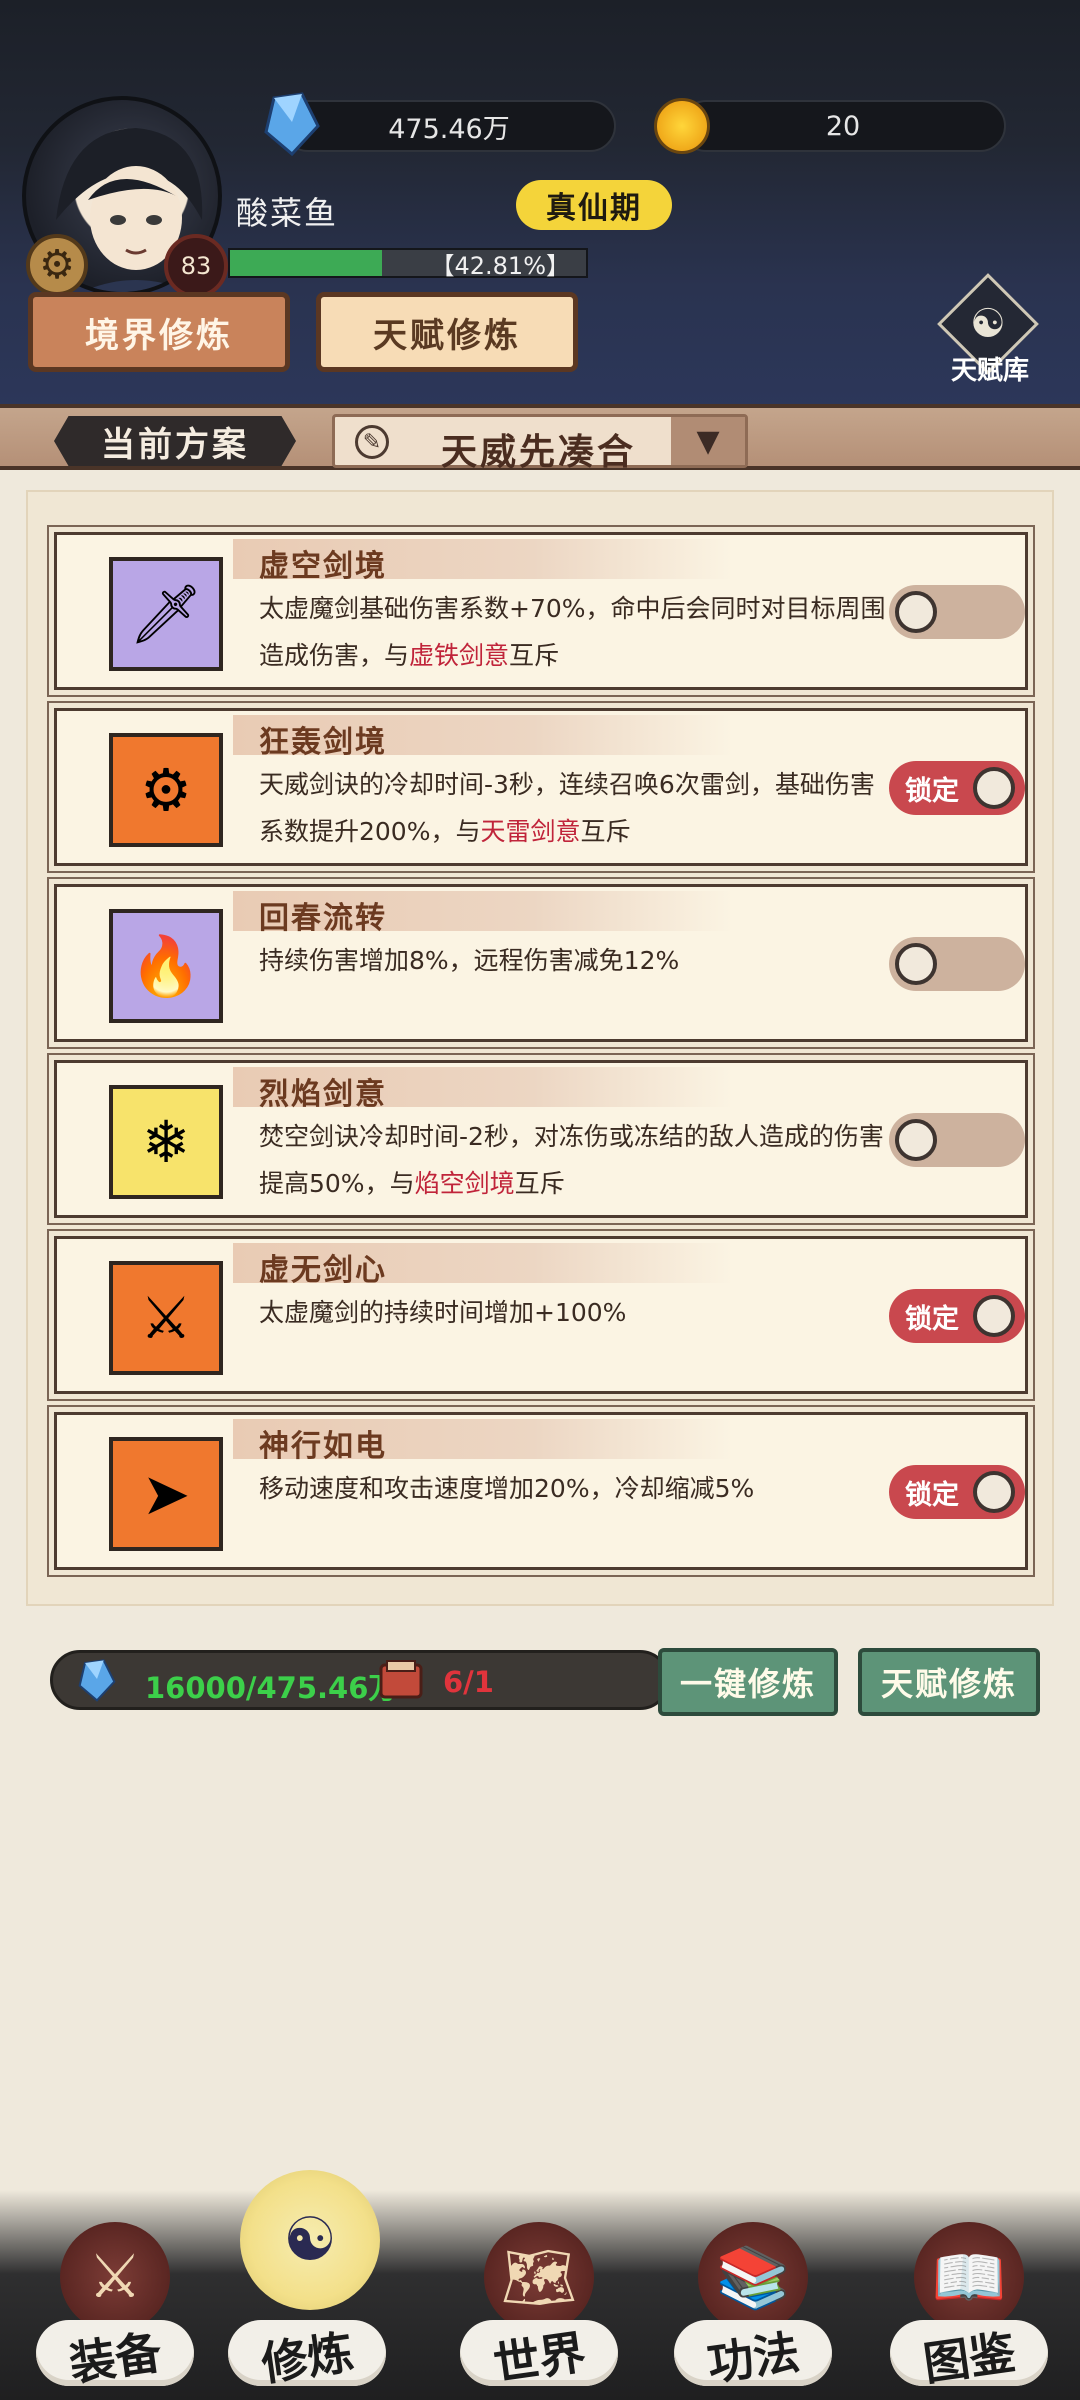  What do you see at coordinates (500, 265) in the screenshot?
I see `exp-percent: 【42.81%】` at bounding box center [500, 265].